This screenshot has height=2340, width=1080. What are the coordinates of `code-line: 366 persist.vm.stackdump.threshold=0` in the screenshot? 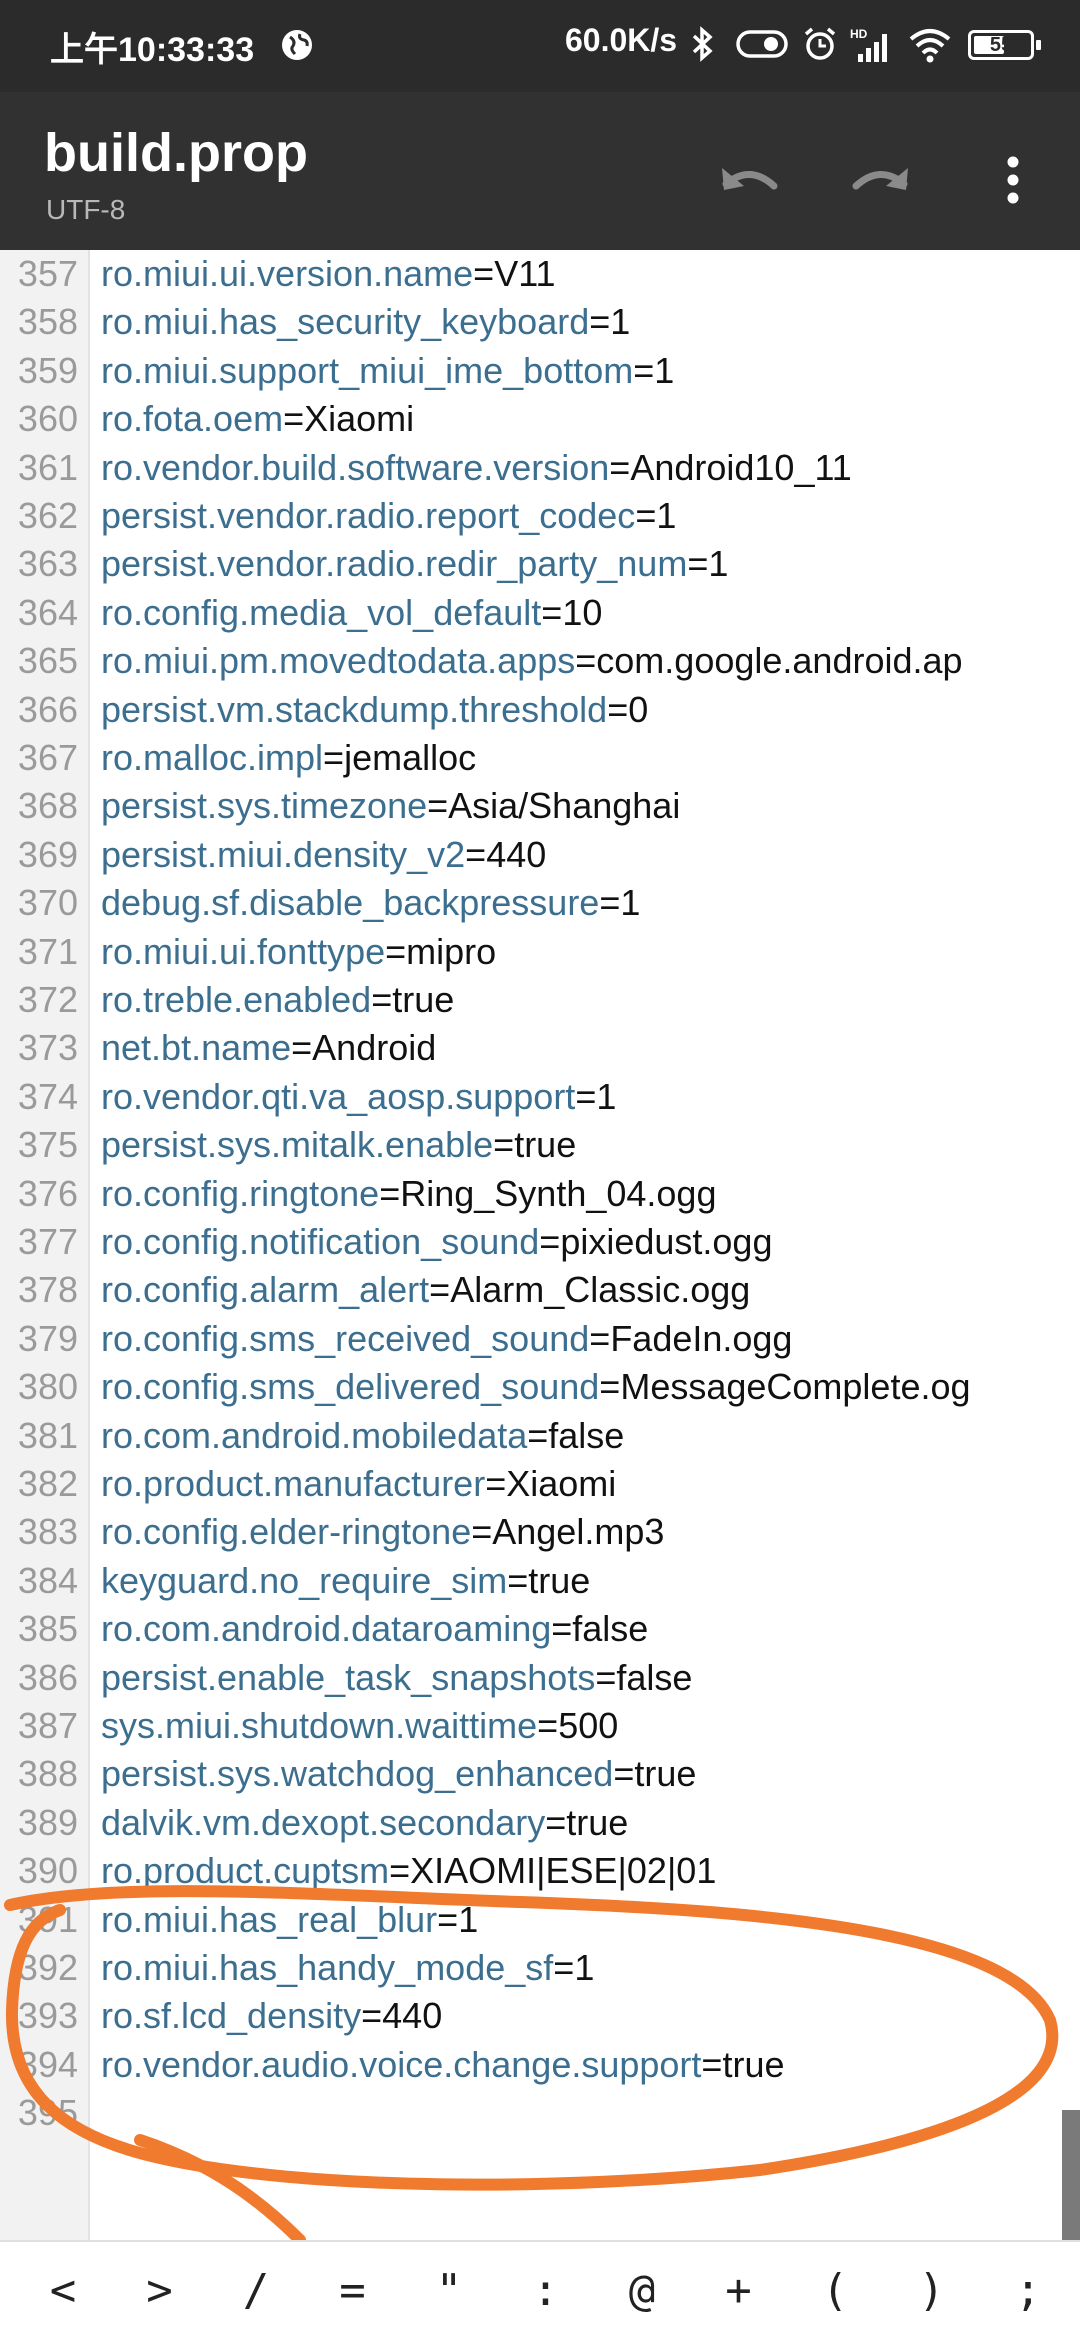 It's located at (540, 710).